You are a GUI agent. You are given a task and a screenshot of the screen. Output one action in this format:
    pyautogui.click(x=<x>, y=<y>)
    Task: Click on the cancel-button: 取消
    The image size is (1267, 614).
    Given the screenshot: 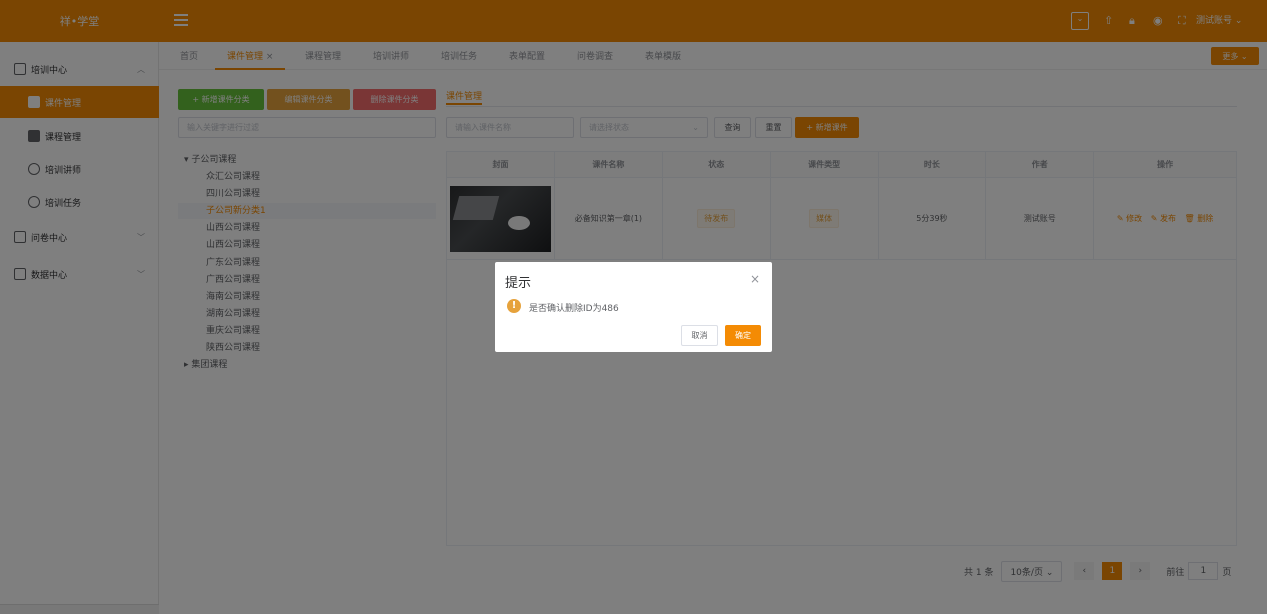 What is the action you would take?
    pyautogui.click(x=699, y=335)
    